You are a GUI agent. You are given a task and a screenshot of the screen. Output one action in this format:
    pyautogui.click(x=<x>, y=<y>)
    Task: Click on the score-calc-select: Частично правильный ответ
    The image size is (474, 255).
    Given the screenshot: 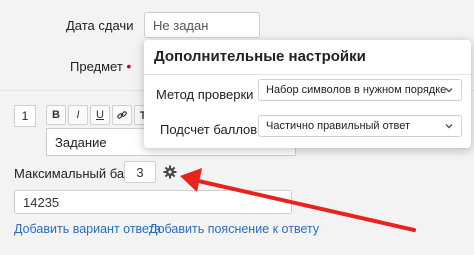 What is the action you would take?
    pyautogui.click(x=360, y=126)
    